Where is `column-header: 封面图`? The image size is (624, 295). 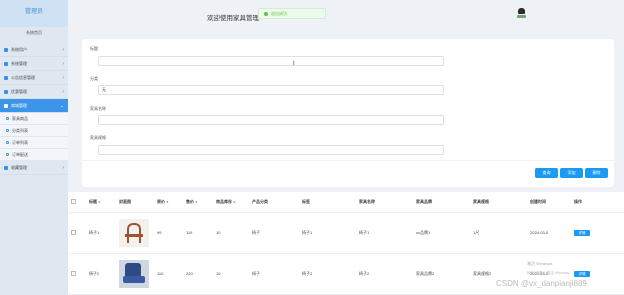
column-header: 封面图 is located at coordinates (135, 202).